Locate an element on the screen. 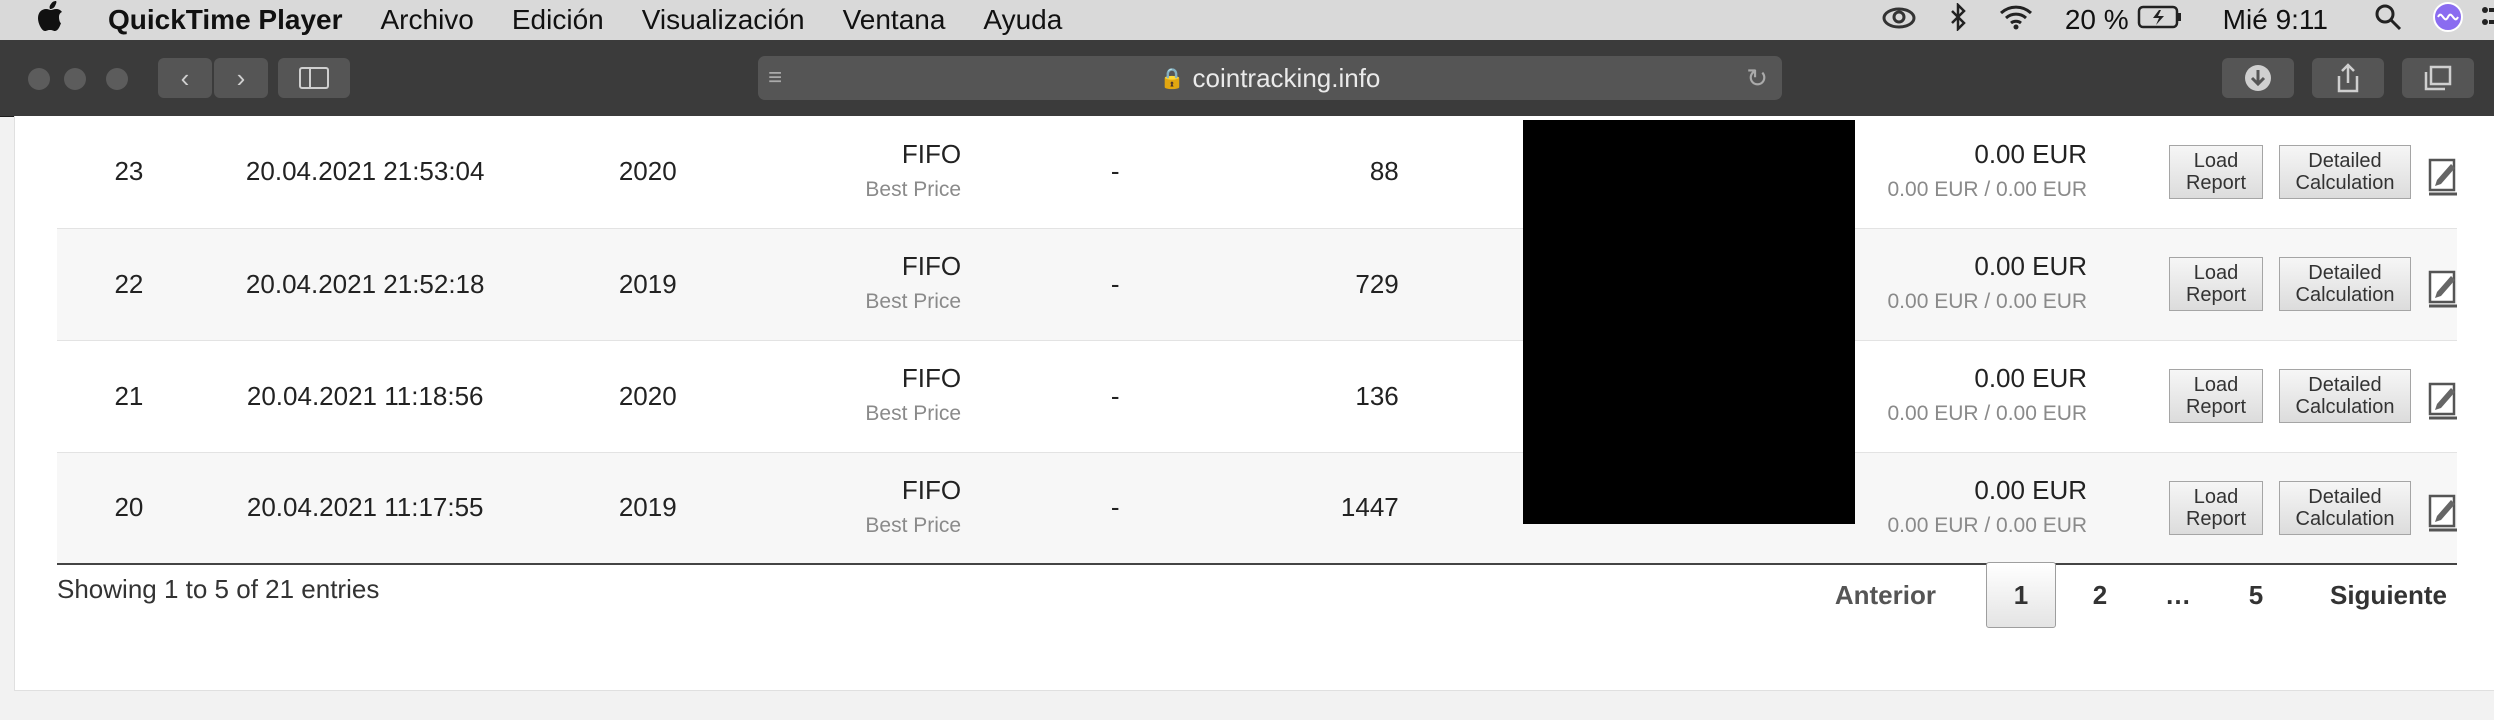 The height and width of the screenshot is (720, 2494). menu-edicion: Edición is located at coordinates (558, 20).